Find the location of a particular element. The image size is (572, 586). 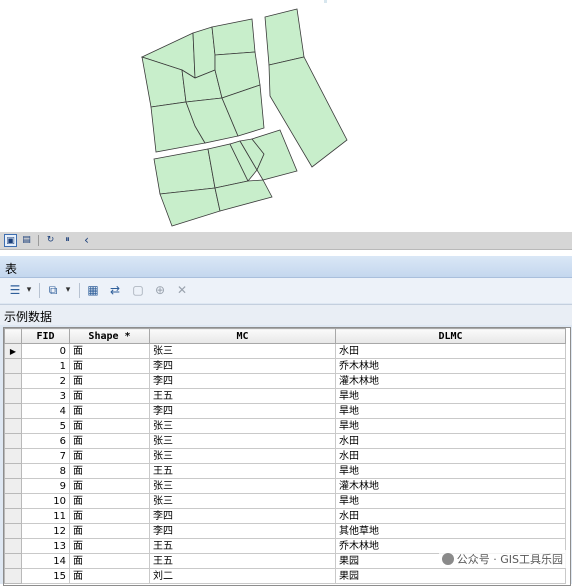

cell-fid: 13 is located at coordinates (45, 546).